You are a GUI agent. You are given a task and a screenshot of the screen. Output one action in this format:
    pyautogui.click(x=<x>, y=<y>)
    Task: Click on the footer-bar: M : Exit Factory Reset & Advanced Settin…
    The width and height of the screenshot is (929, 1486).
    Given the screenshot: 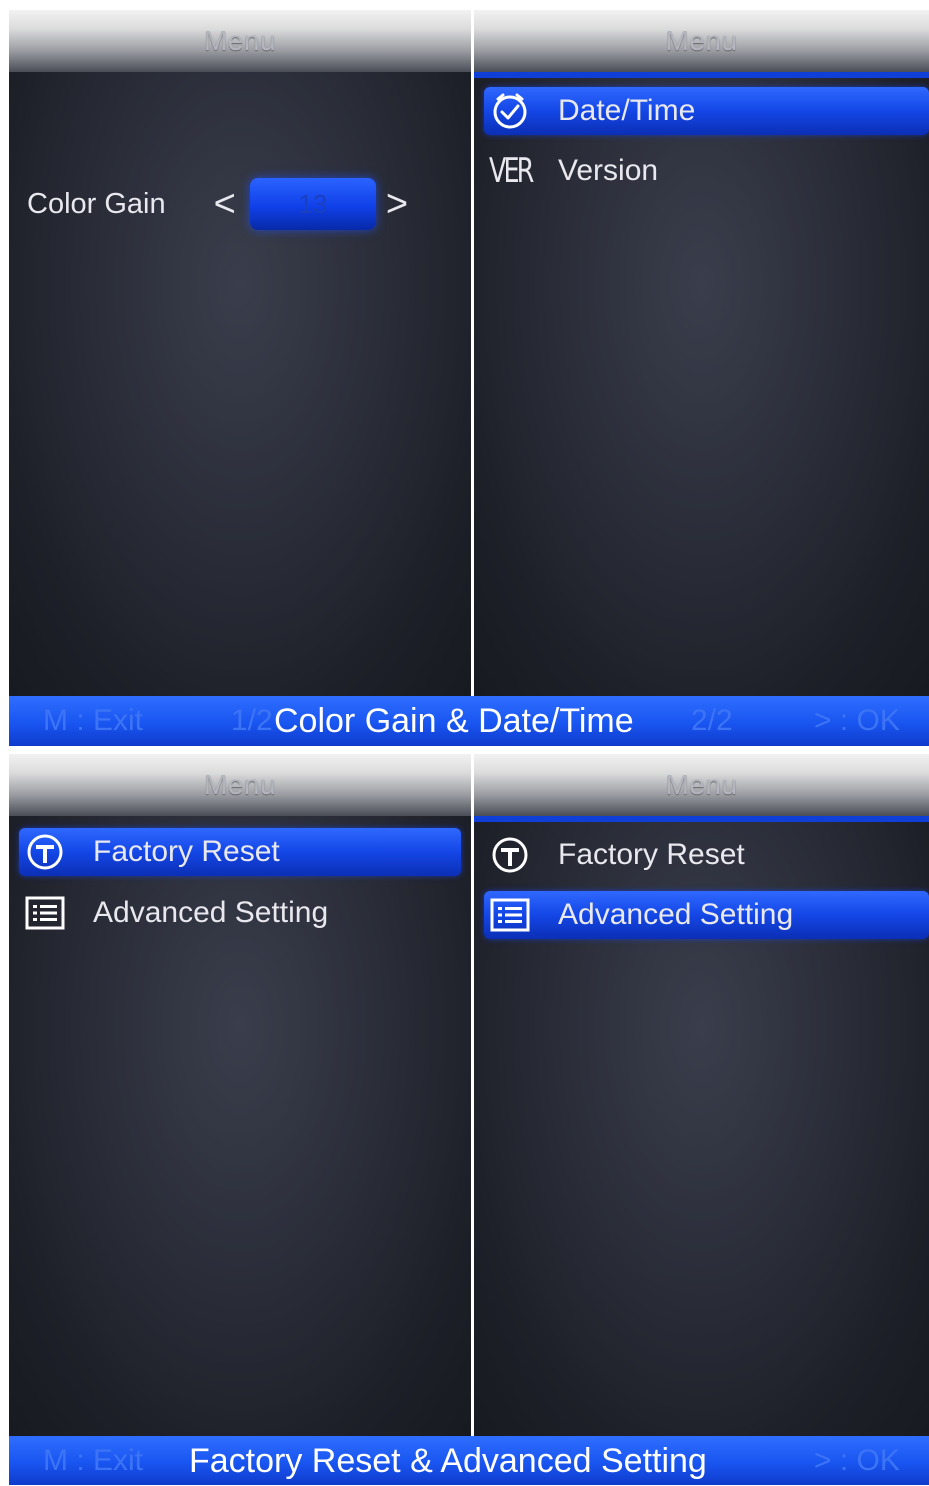 What is the action you would take?
    pyautogui.click(x=469, y=1460)
    